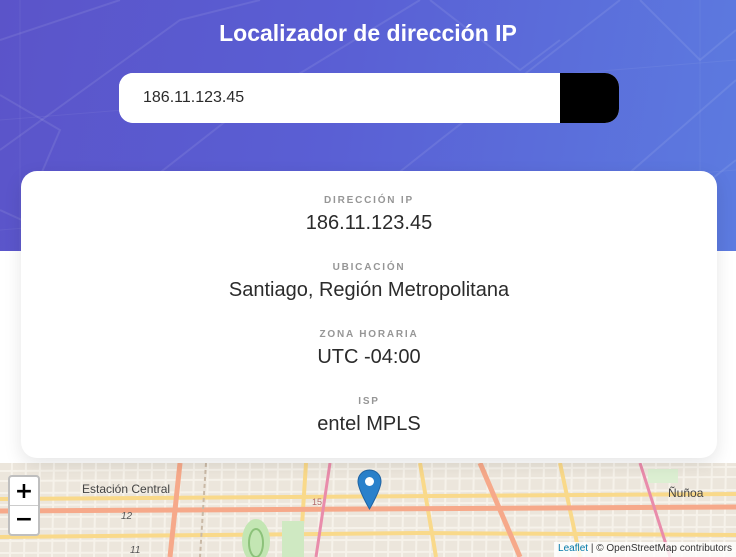 This screenshot has width=736, height=557. Describe the element at coordinates (369, 357) in the screenshot. I see `timezone-value: UTC -04:00` at that location.